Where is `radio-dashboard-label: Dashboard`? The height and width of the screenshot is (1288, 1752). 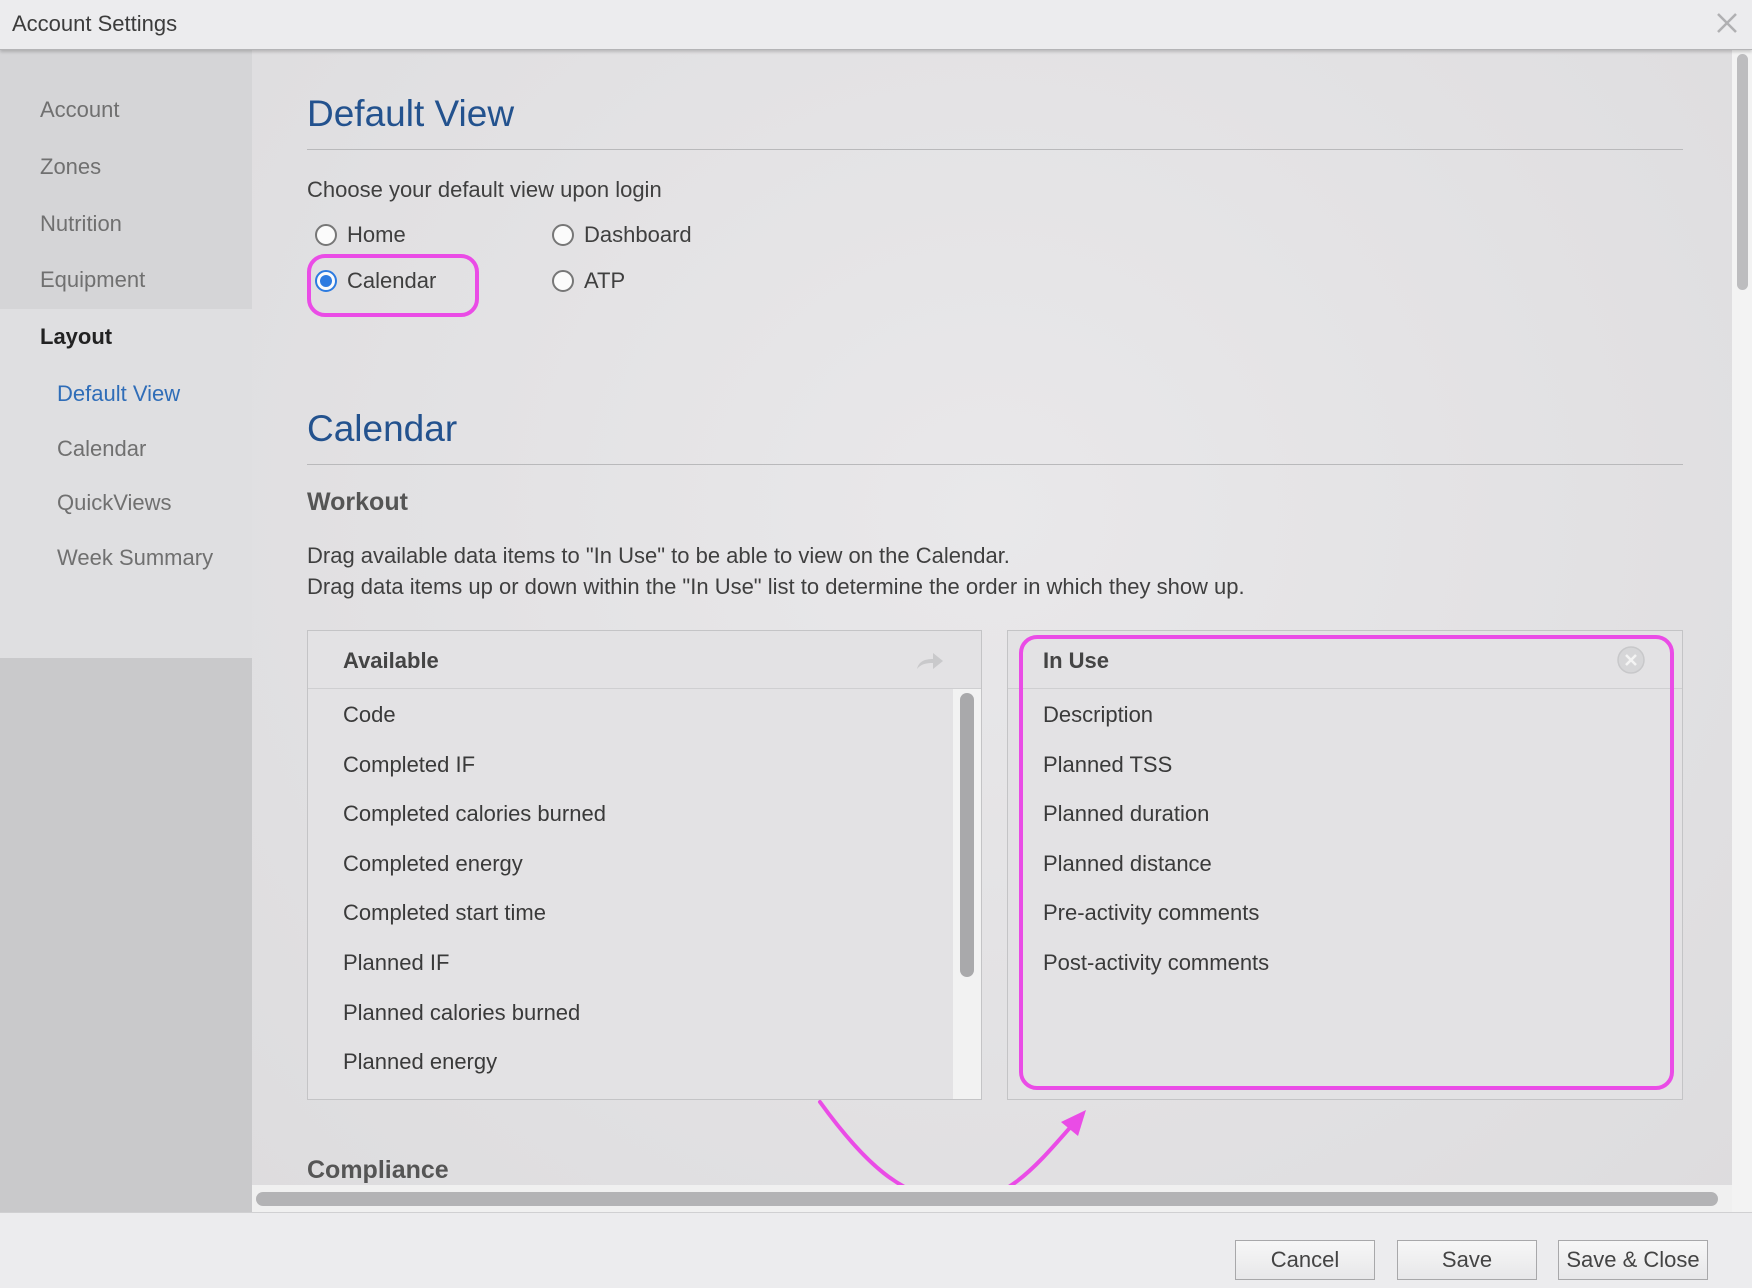
radio-dashboard-label: Dashboard is located at coordinates (638, 234).